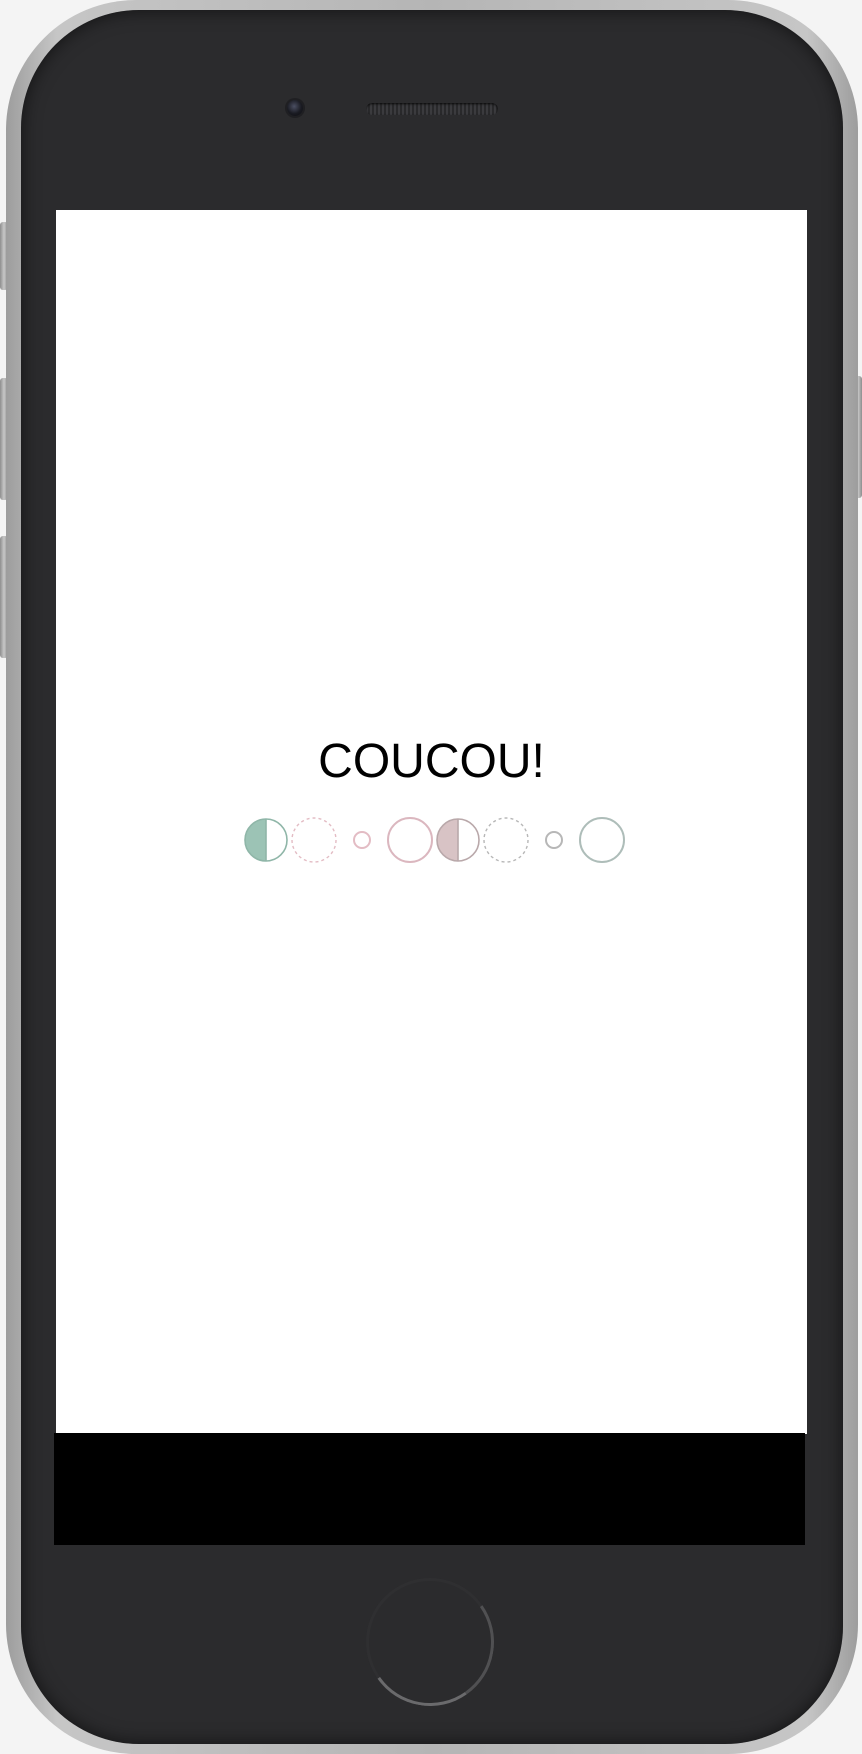  I want to click on earpiece-speaker, so click(432, 109).